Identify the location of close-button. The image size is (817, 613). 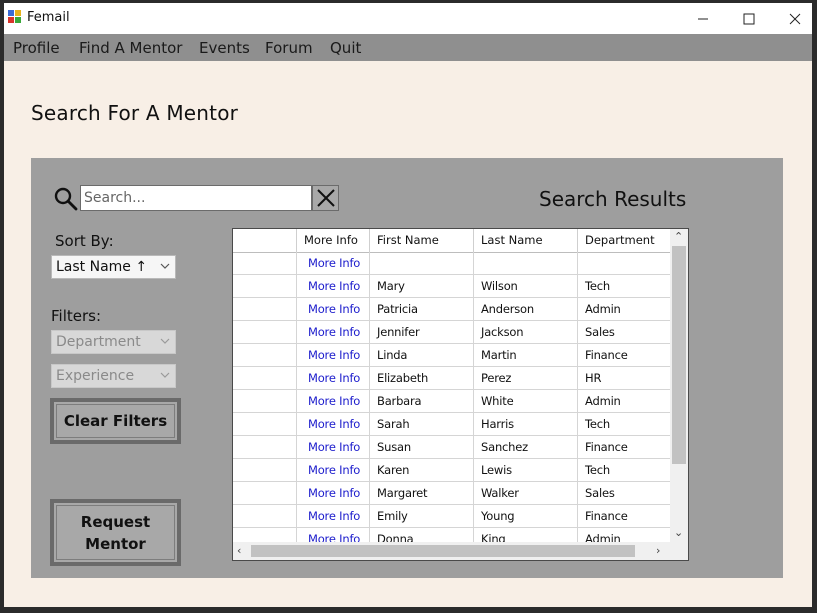
(792, 18).